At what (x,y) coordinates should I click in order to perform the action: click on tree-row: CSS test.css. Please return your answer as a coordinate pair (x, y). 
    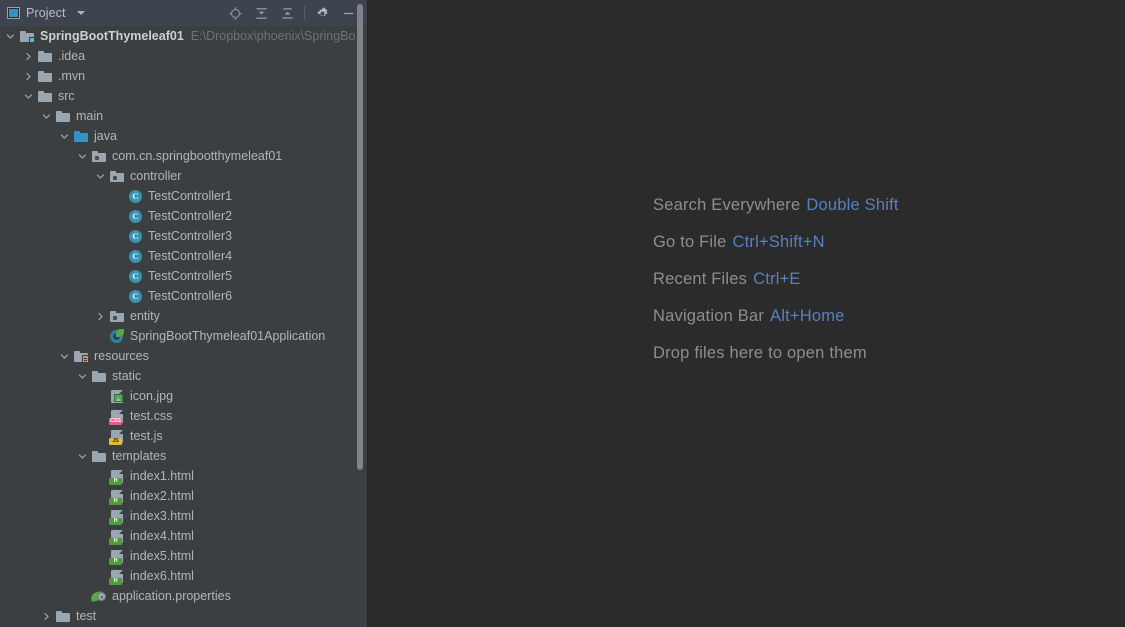
    Looking at the image, I should click on (183, 416).